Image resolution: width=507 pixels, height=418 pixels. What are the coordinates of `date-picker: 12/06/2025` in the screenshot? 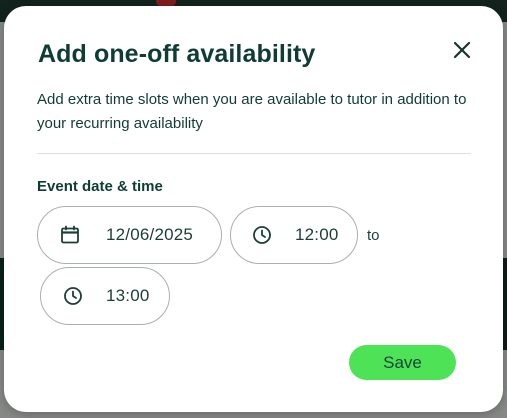 It's located at (129, 235).